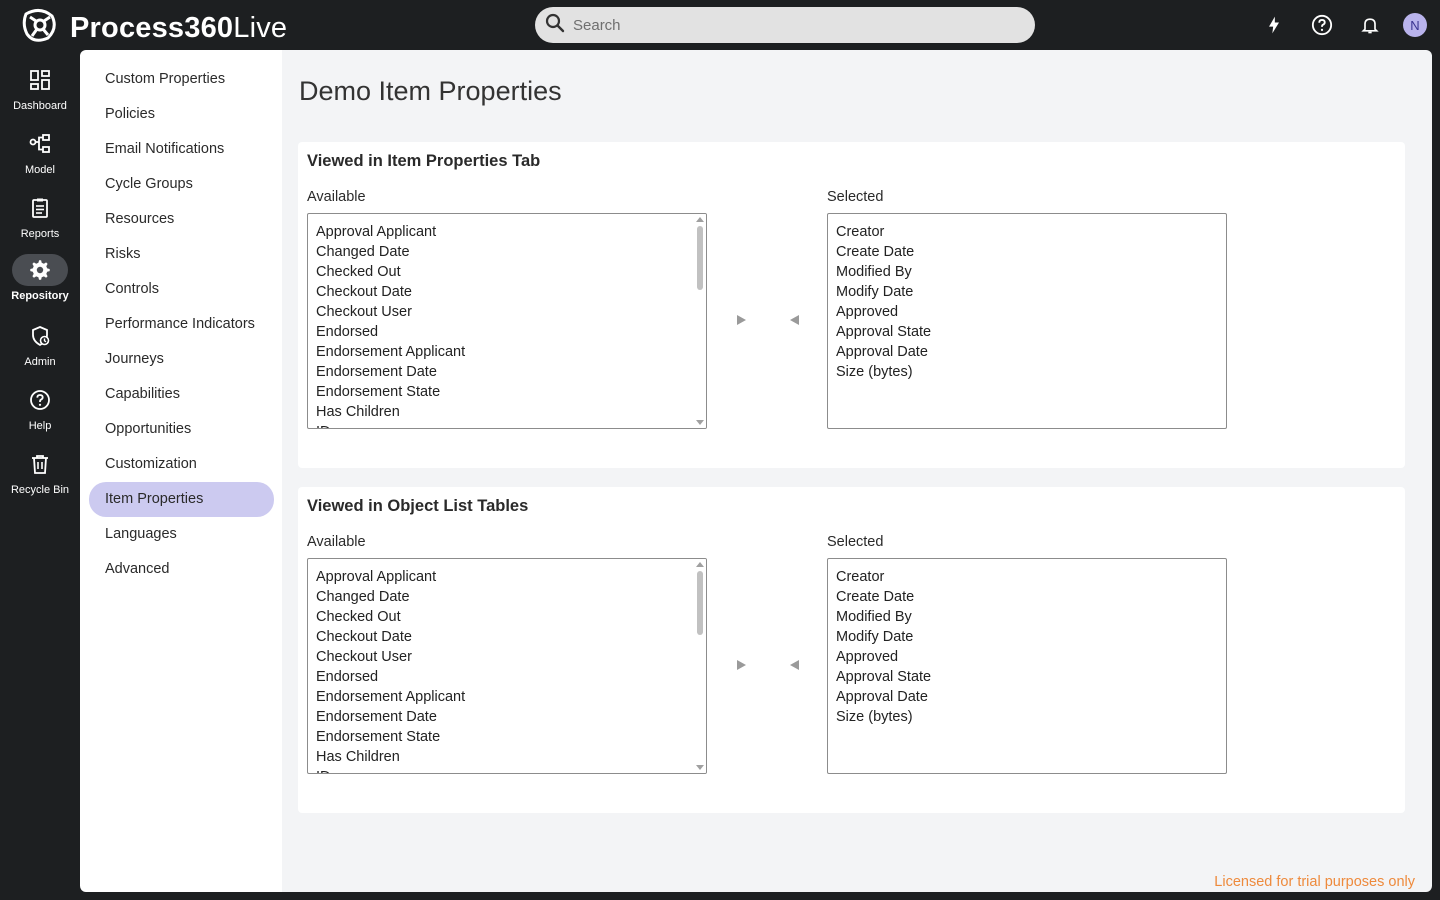  Describe the element at coordinates (181, 289) in the screenshot. I see `subnav-item-controls: Controls` at that location.